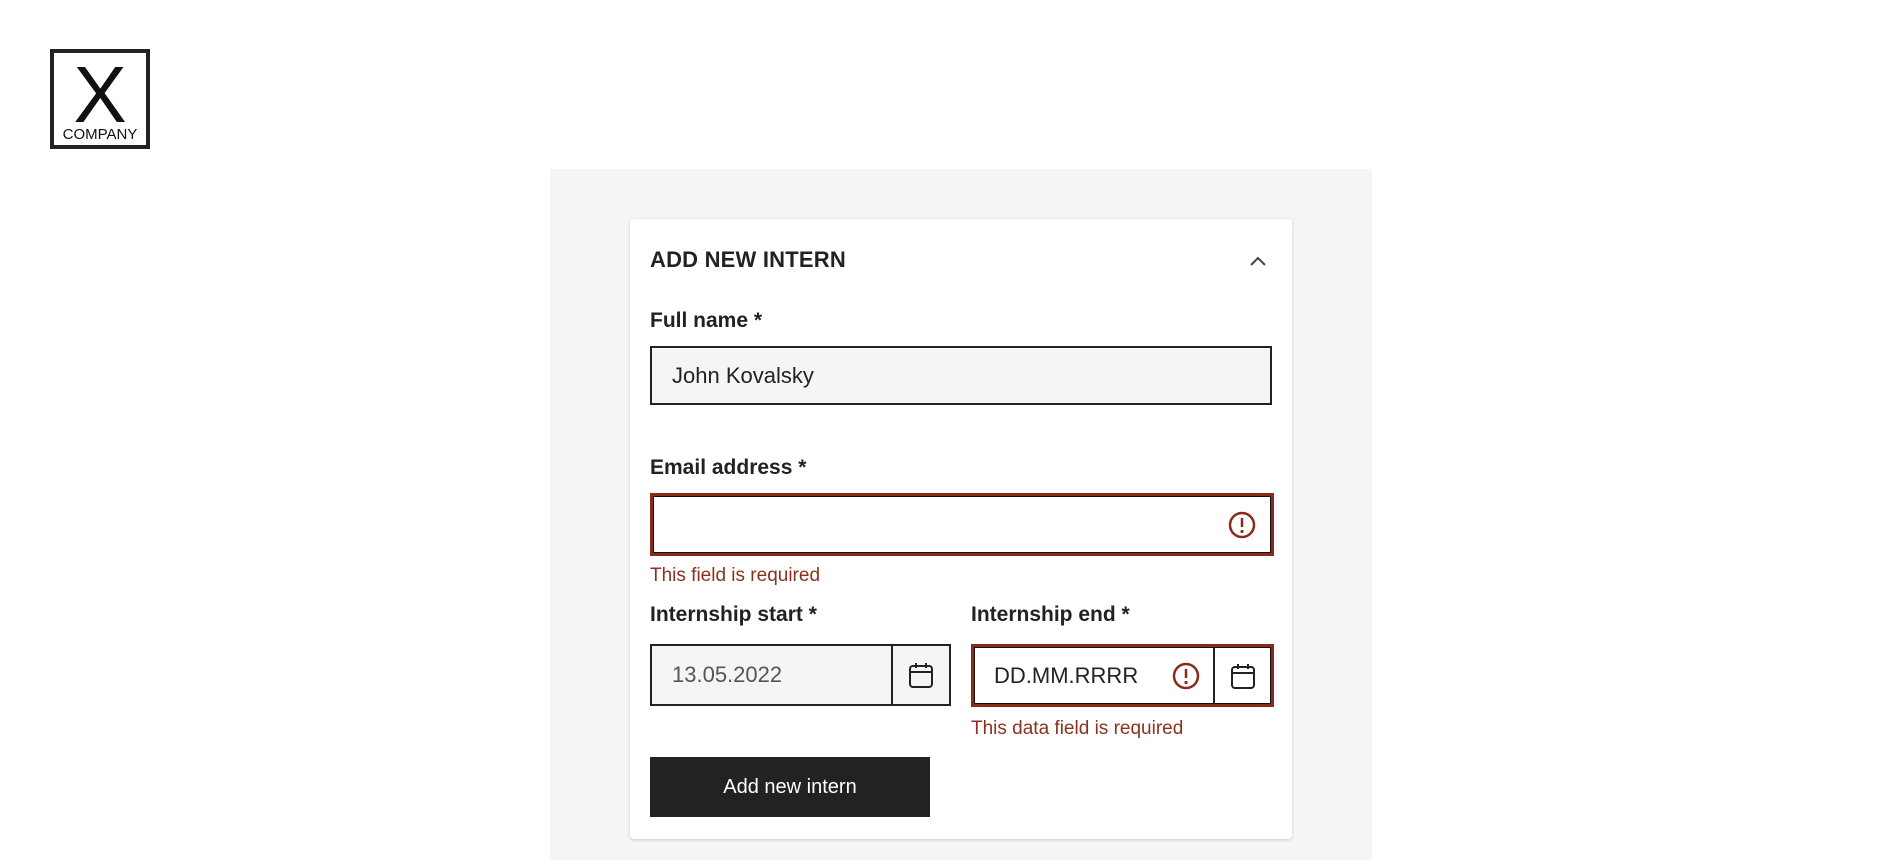 The image size is (1897, 860). I want to click on collapse-button, so click(1258, 261).